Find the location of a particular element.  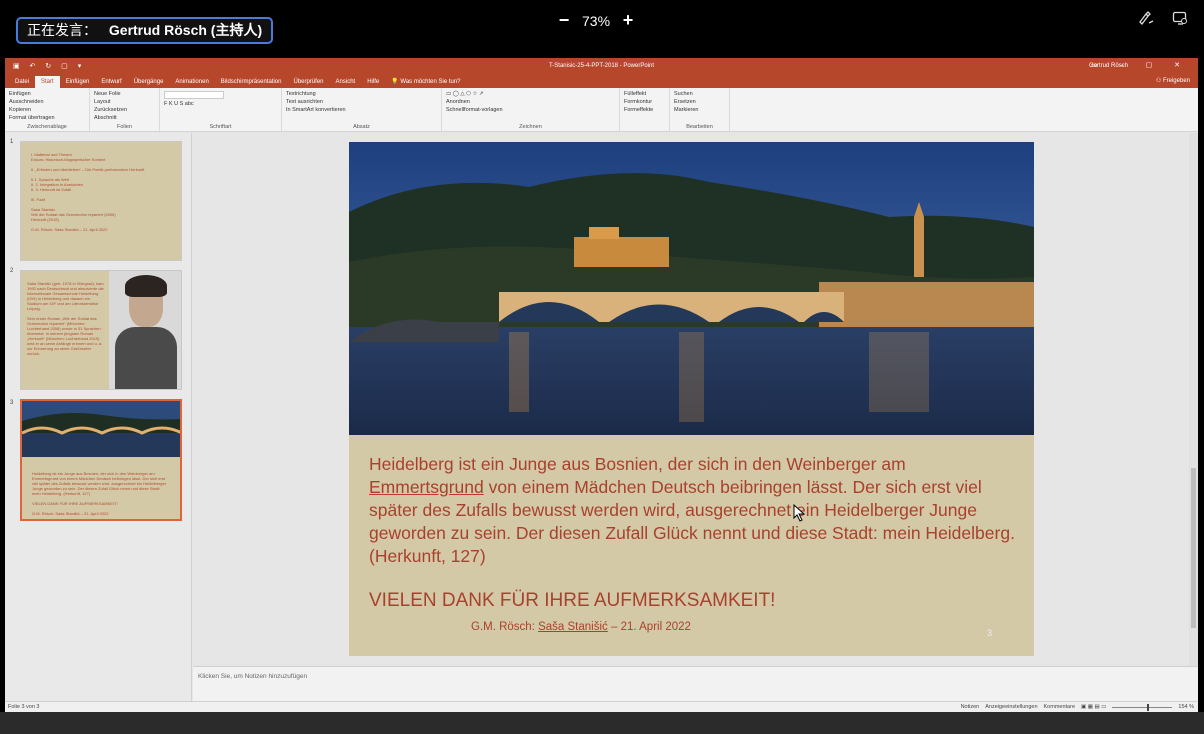

zoom-slider is located at coordinates (1142, 707).